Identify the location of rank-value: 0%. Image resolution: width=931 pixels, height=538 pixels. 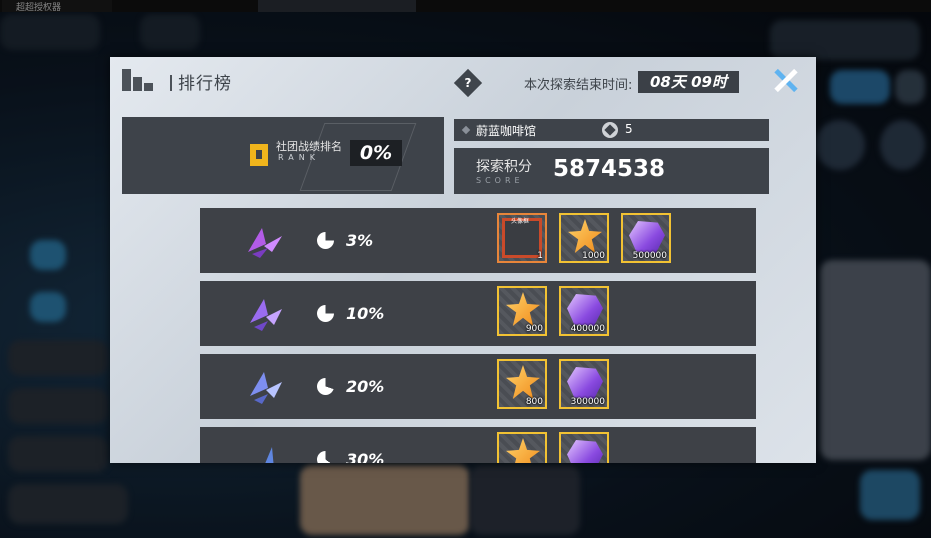
(376, 153).